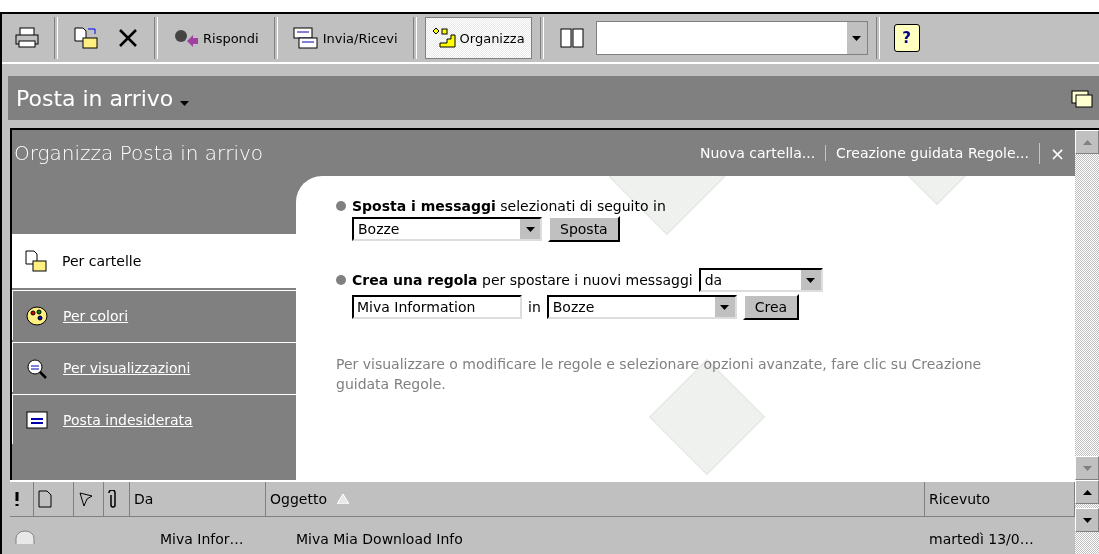 This screenshot has width=1099, height=554. Describe the element at coordinates (186, 38) in the screenshot. I see `reply-icon` at that location.